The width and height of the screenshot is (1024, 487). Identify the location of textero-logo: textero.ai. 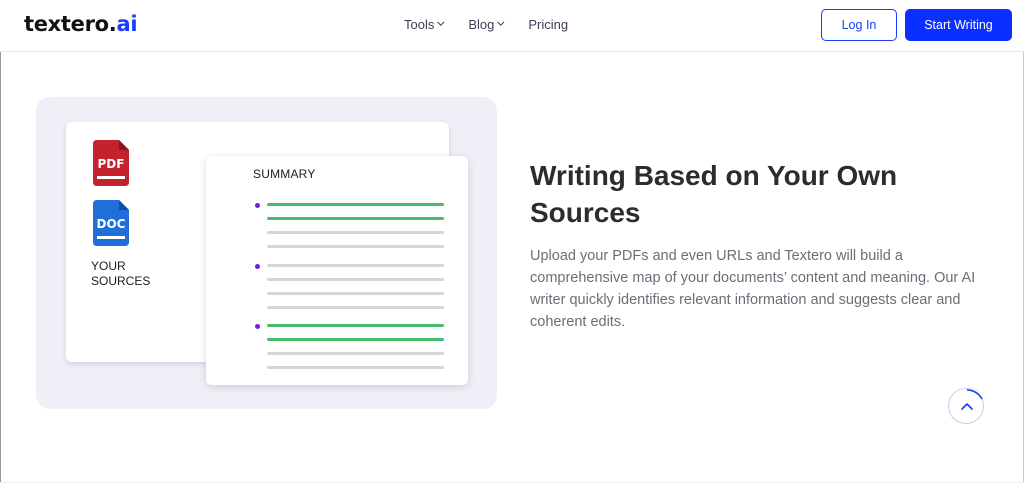
(81, 24).